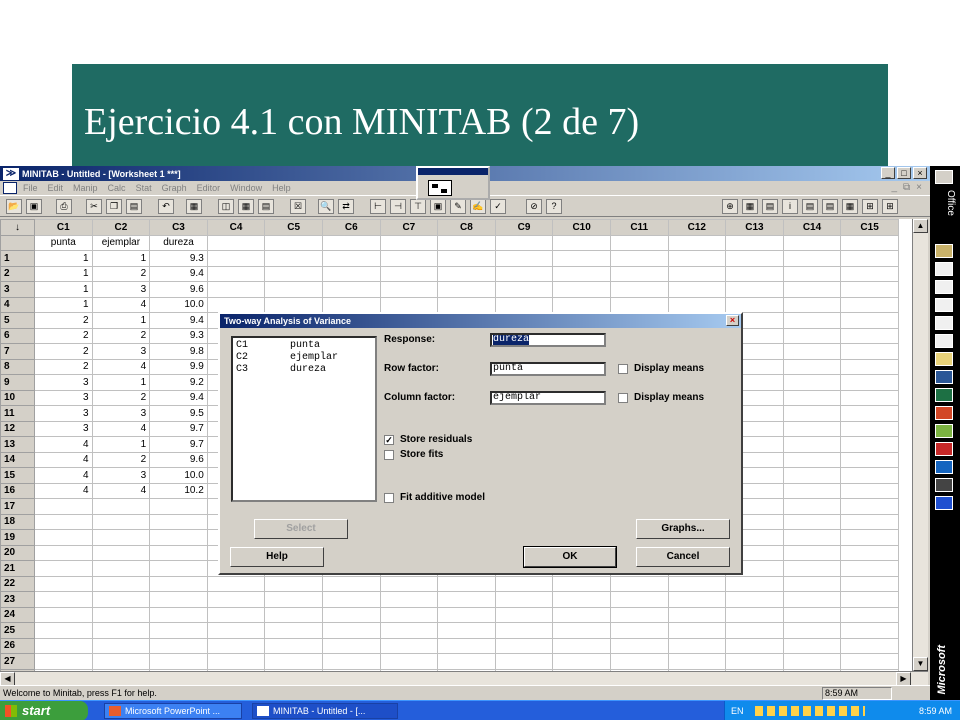 Image resolution: width=960 pixels, height=720 pixels. Describe the element at coordinates (63, 227) in the screenshot. I see `column-header: C1` at that location.